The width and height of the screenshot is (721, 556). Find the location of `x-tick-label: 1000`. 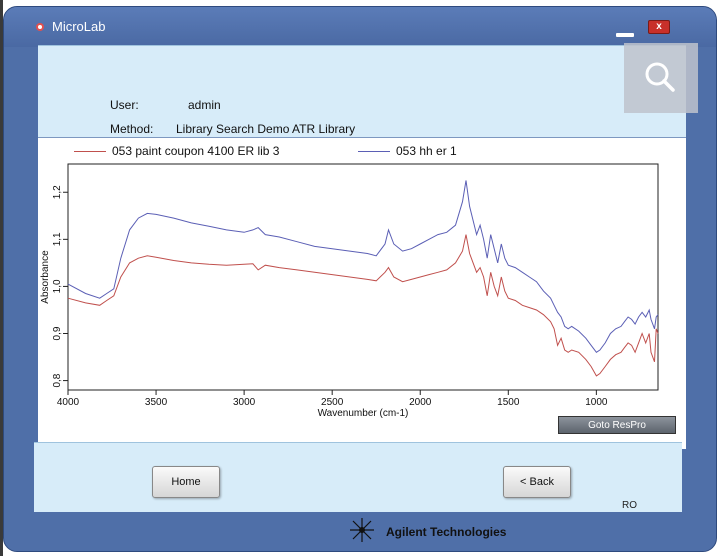

x-tick-label: 1000 is located at coordinates (596, 402).